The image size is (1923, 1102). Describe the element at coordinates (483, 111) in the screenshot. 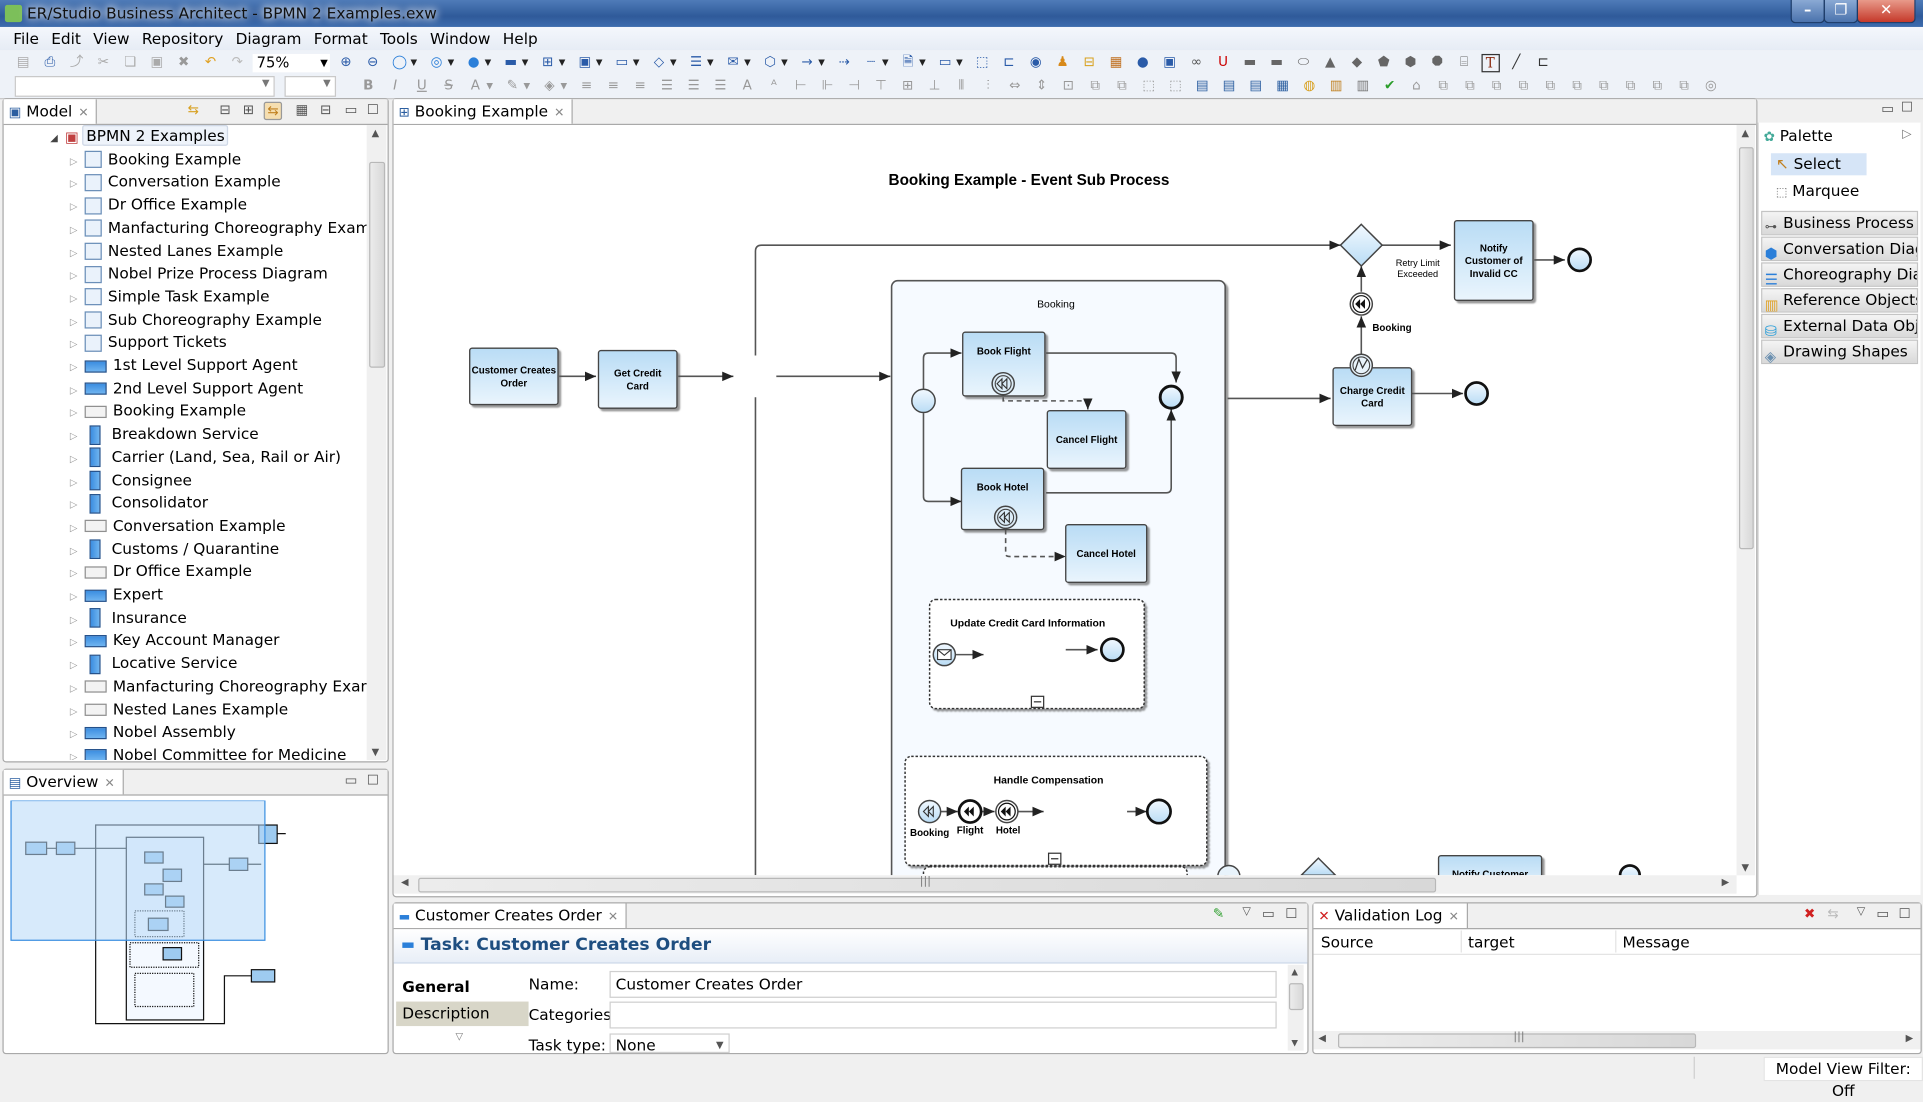

I see `tab-booking-example: ⊞ Booking Example ✕` at that location.